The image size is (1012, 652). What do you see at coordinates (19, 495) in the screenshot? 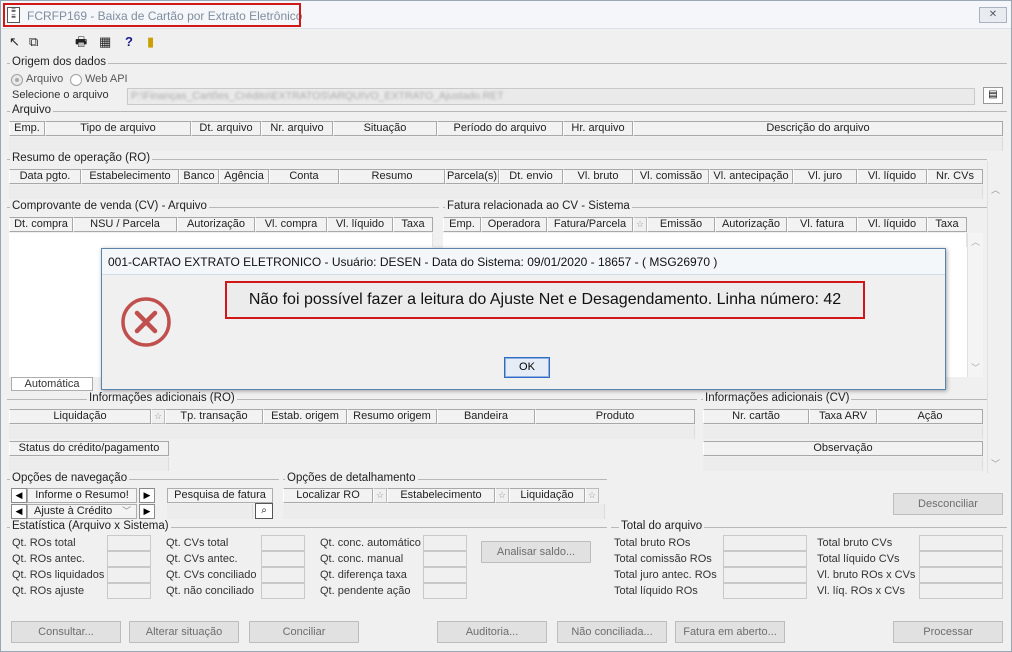
I see `nav-prev-1-button: ◀` at bounding box center [19, 495].